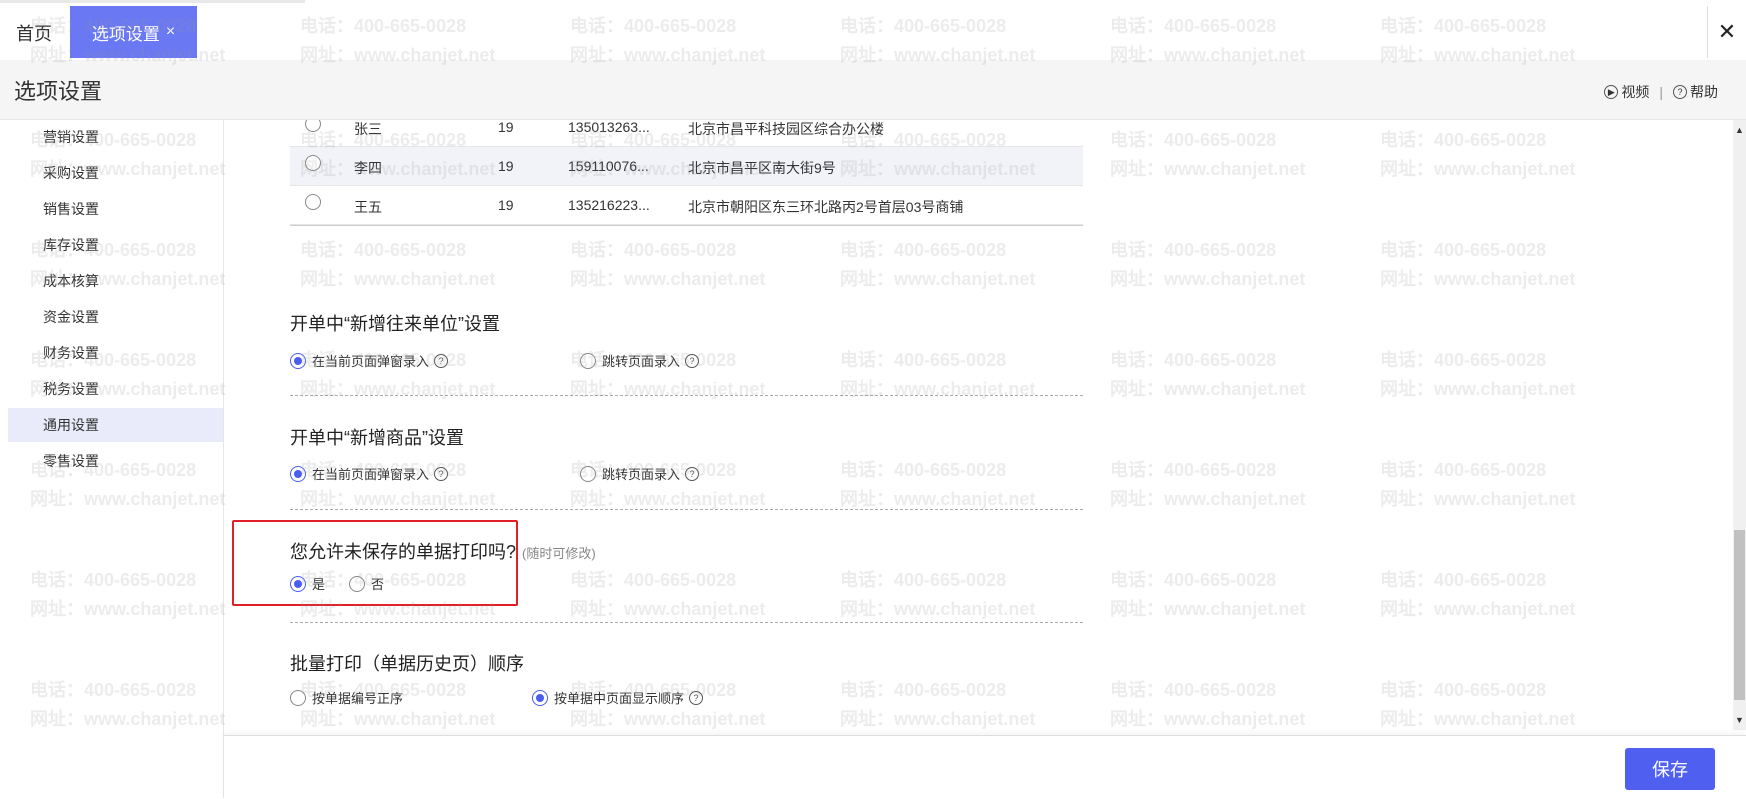  I want to click on sidebar-item-funds: 资金设置, so click(115, 317).